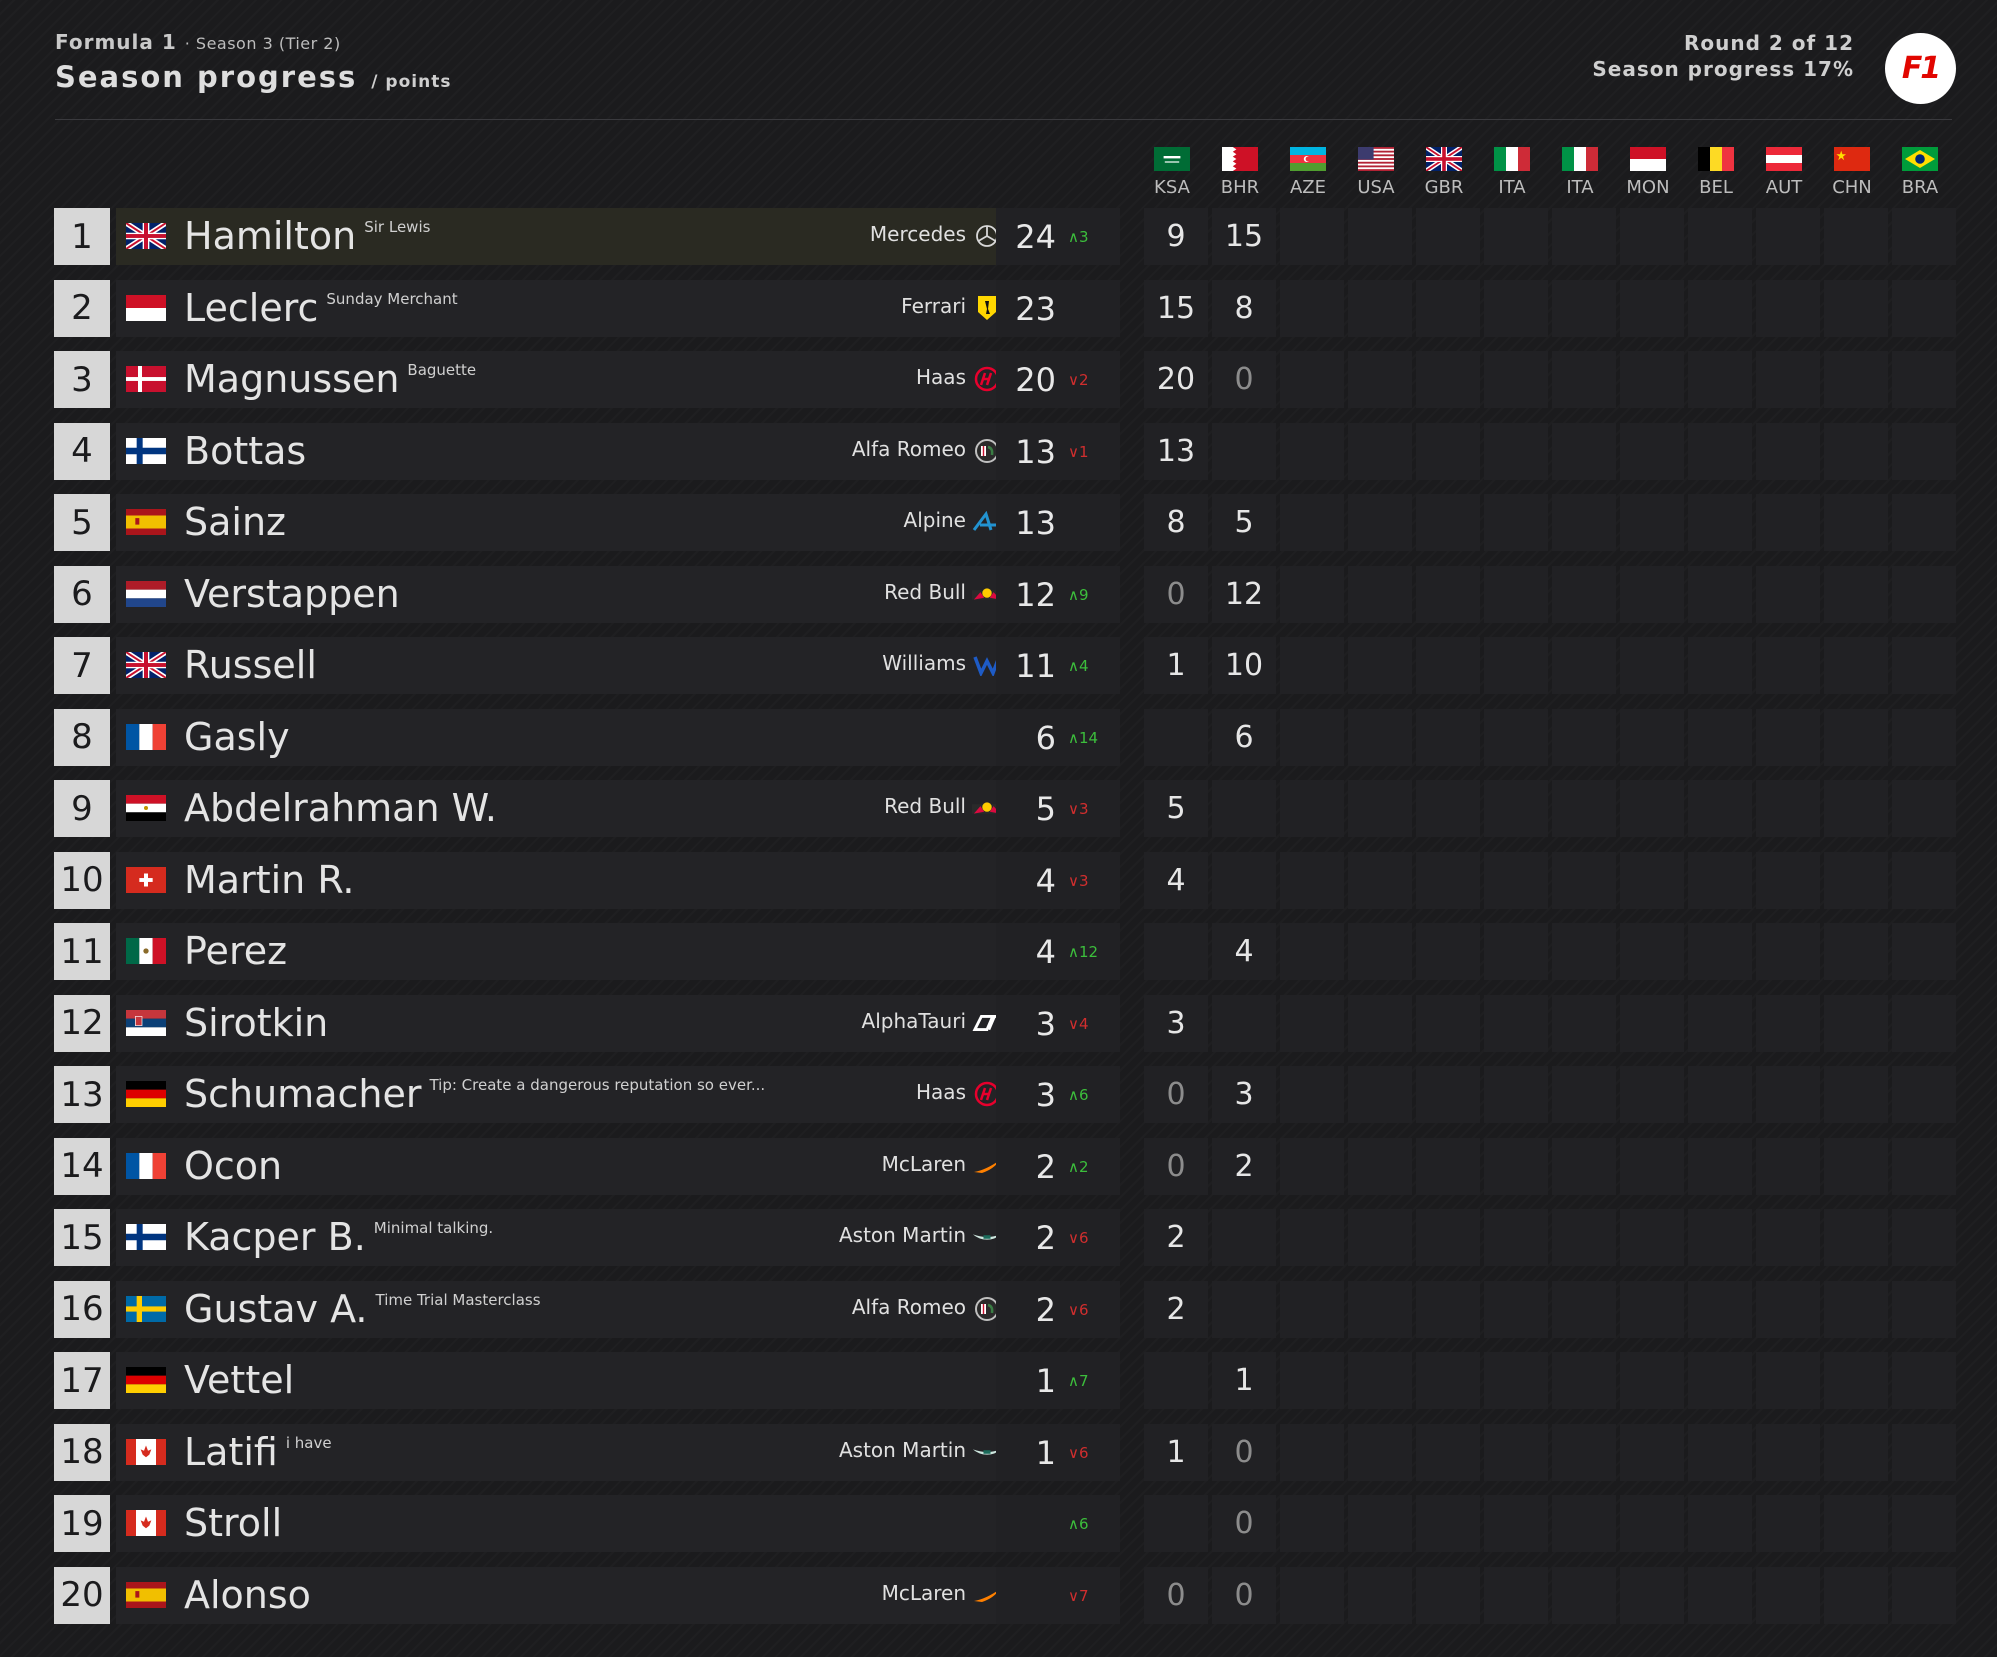 This screenshot has width=1997, height=1657. What do you see at coordinates (1784, 187) in the screenshot?
I see `race-code: AUT` at bounding box center [1784, 187].